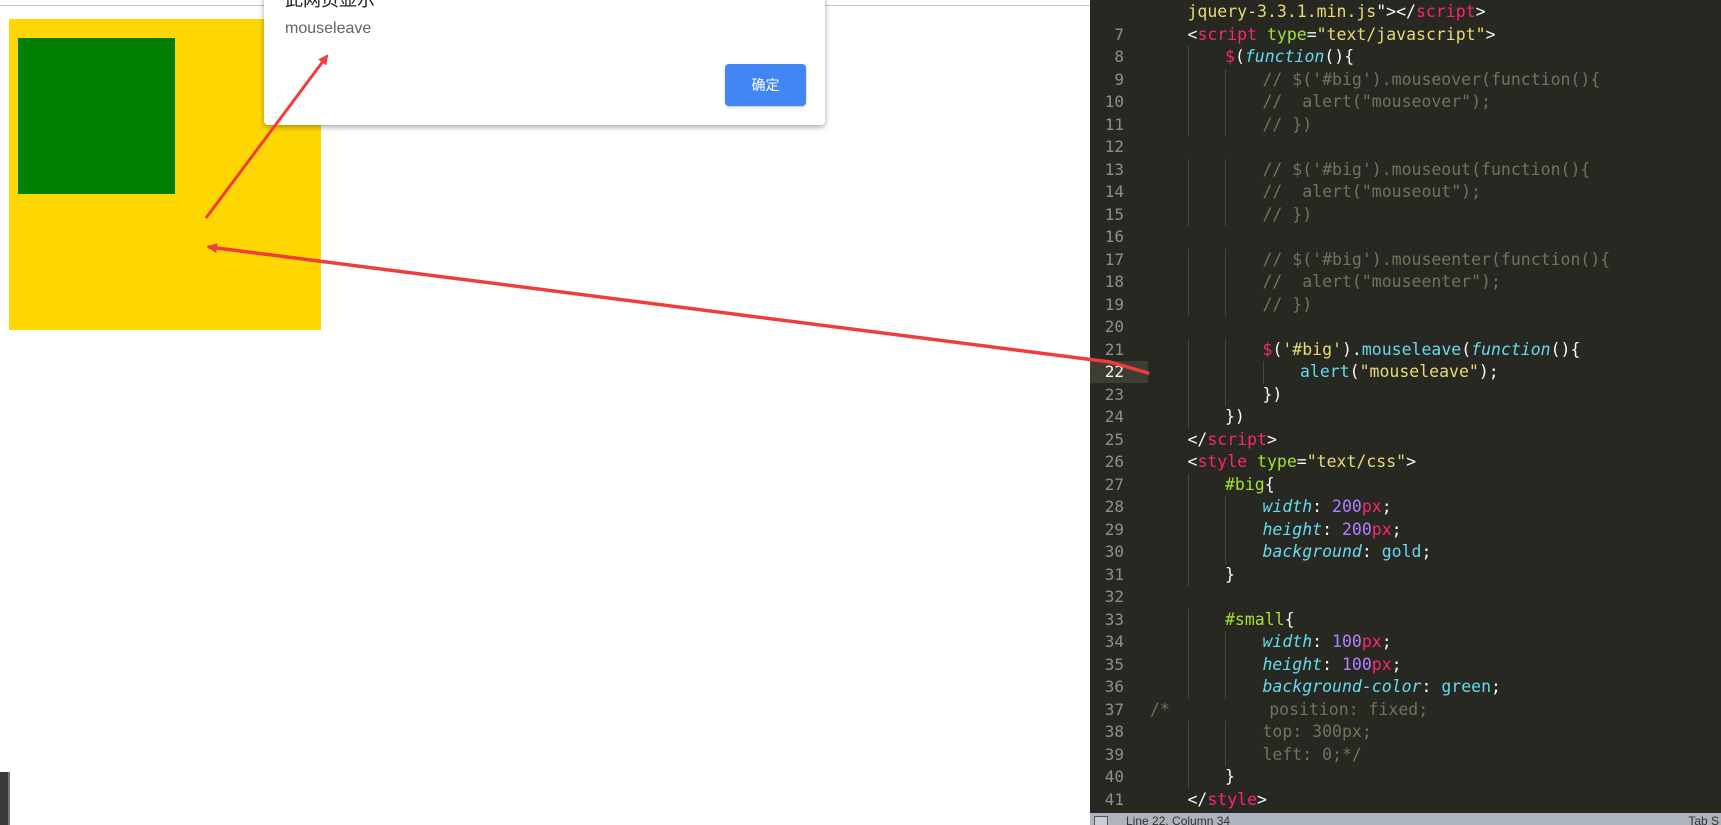 The image size is (1721, 825). Describe the element at coordinates (1114, 236) in the screenshot. I see `line-number: 16` at that location.